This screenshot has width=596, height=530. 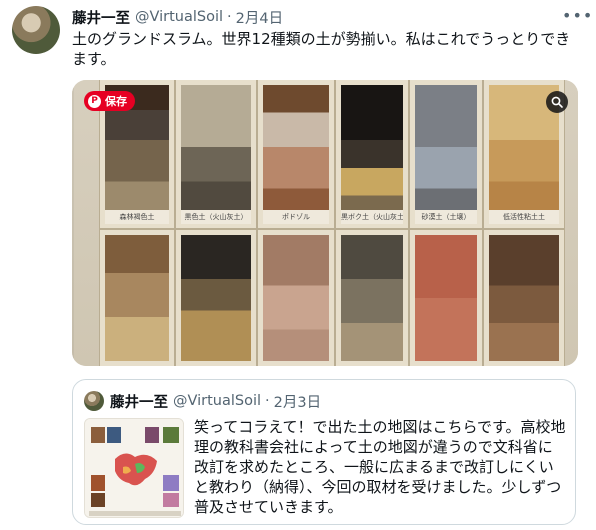 I want to click on soil-label-6: 低活性粘土土, so click(x=524, y=217).